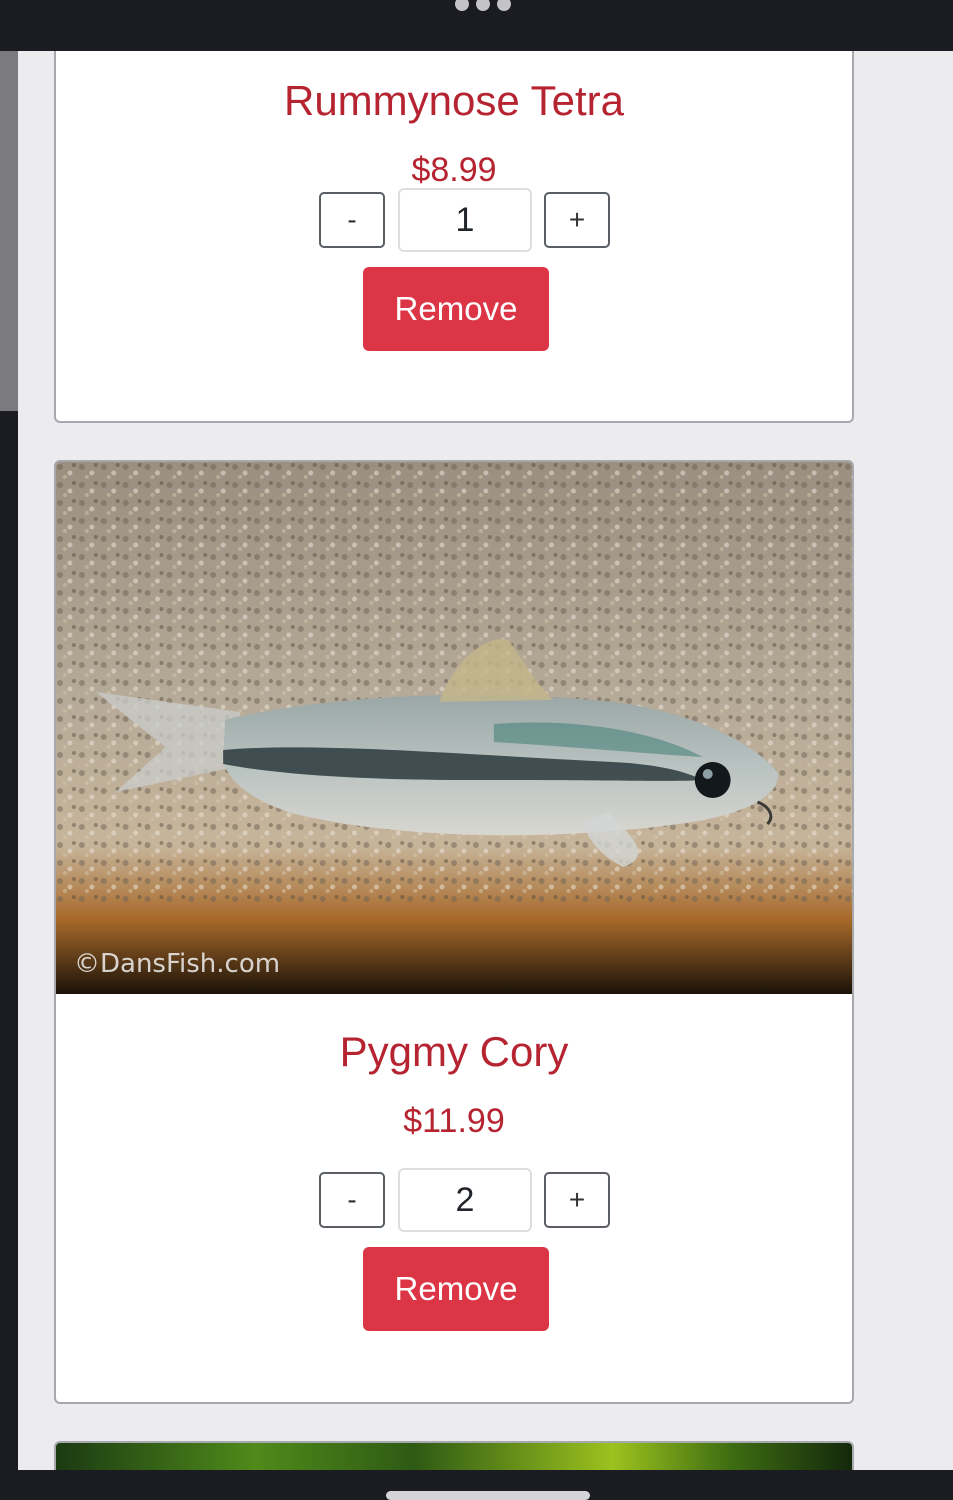 This screenshot has width=953, height=1500. What do you see at coordinates (177, 964) in the screenshot?
I see `image-watermark: ©DansFish.com` at bounding box center [177, 964].